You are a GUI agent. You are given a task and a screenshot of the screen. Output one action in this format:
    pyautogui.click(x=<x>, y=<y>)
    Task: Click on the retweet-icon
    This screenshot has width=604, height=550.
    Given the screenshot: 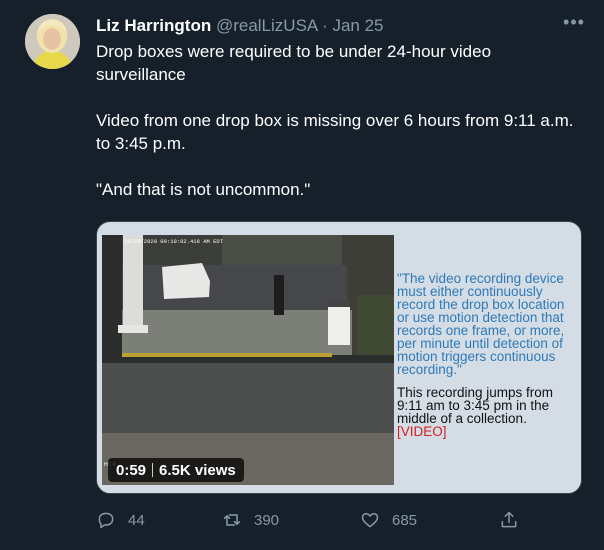 What is the action you would take?
    pyautogui.click(x=232, y=520)
    